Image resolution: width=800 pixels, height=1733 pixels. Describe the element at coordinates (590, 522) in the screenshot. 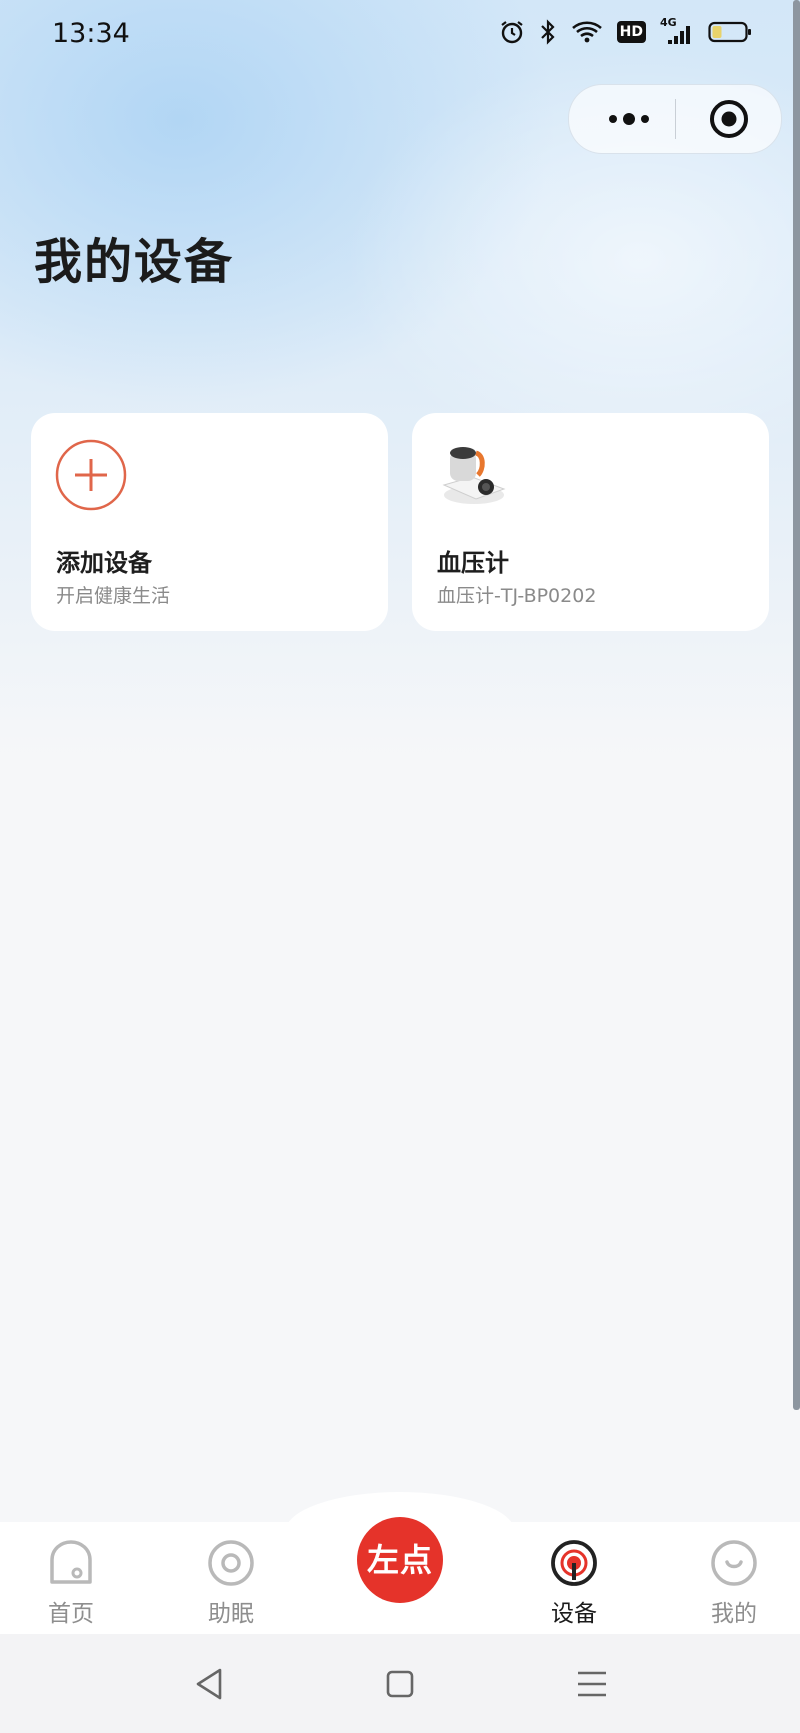

I see `device-card-blood-pressure: 血压计 血压计-TJ-BP0202` at that location.